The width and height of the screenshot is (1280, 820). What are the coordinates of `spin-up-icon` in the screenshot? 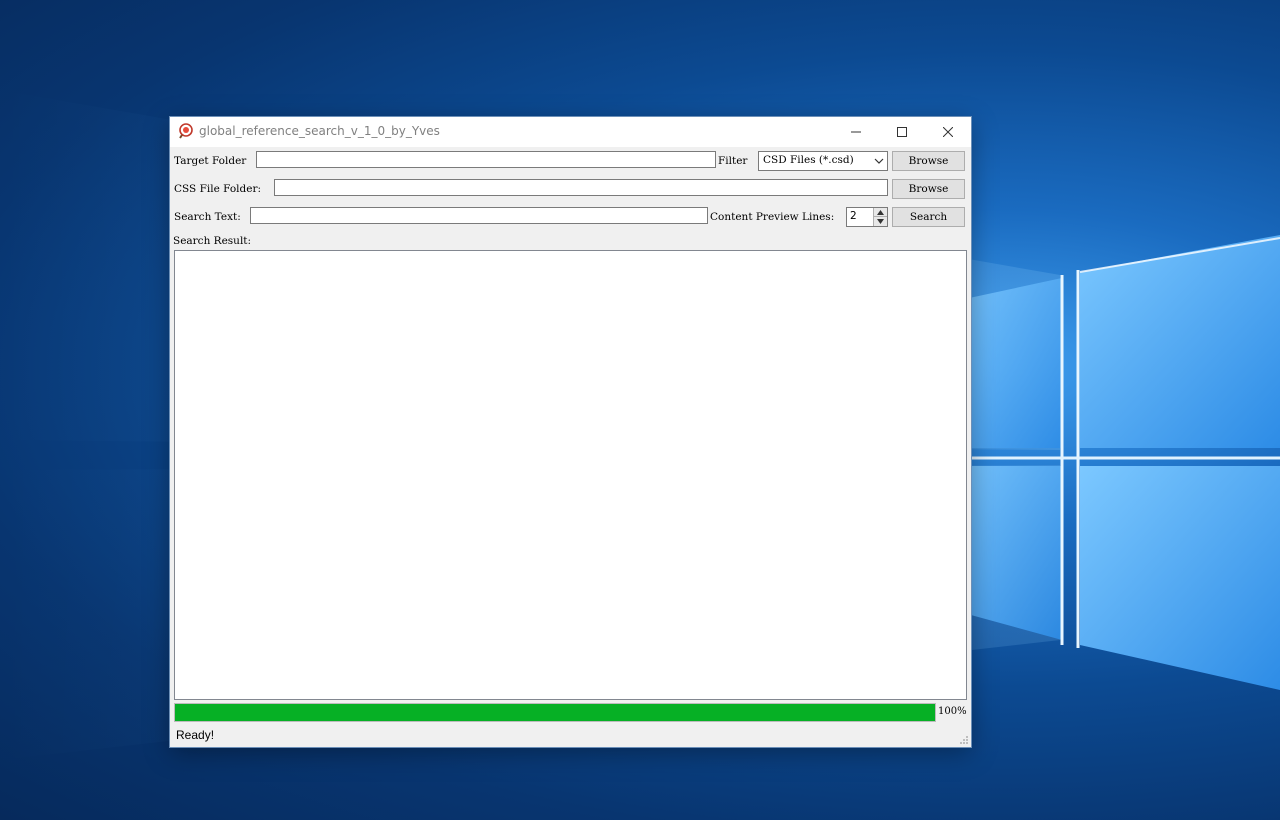 It's located at (880, 212).